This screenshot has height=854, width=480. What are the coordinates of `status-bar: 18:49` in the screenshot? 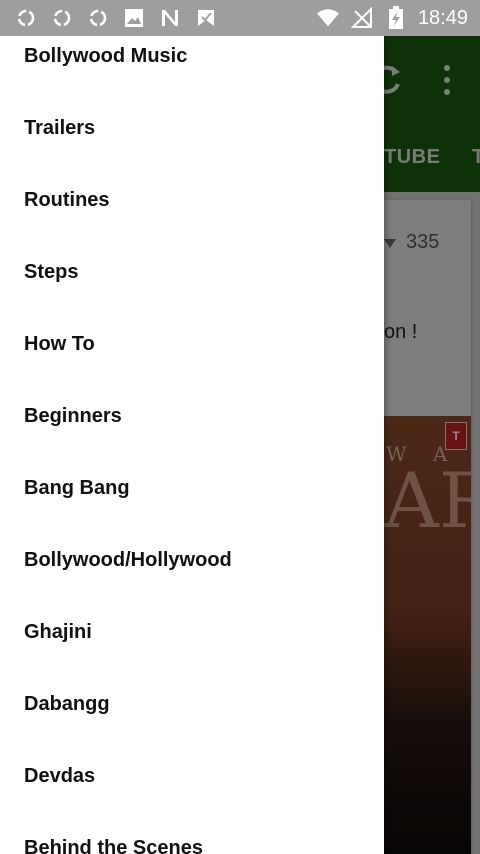 It's located at (240, 18).